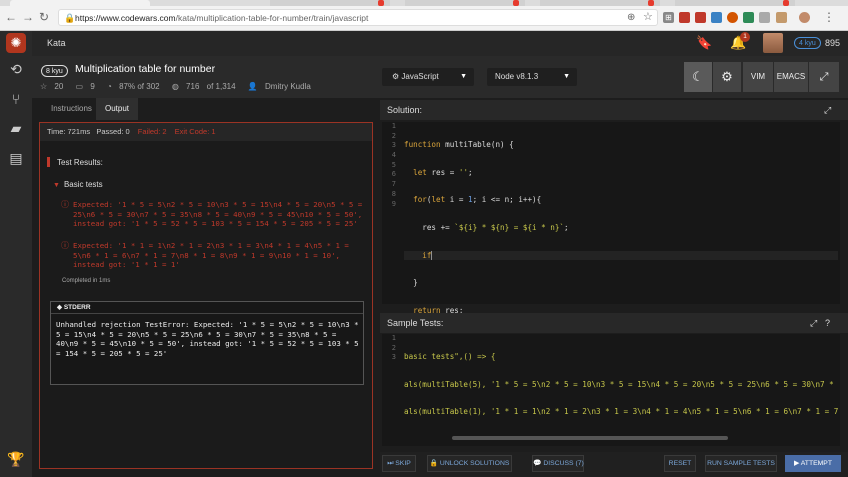  Describe the element at coordinates (203, 86) in the screenshot. I see `completions-stat: ◍ 716 of 1,314` at that location.